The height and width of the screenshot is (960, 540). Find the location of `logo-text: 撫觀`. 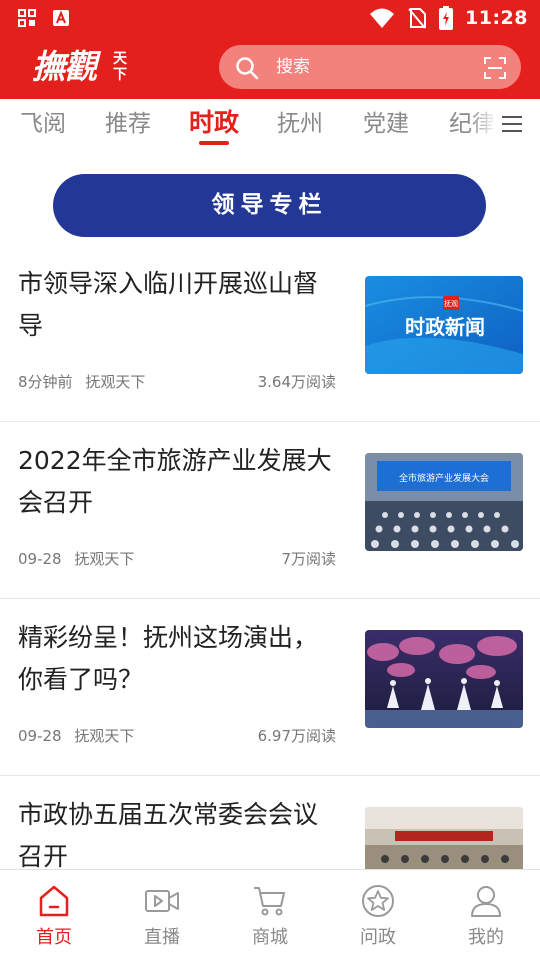

logo-text: 撫觀 is located at coordinates (64, 66).